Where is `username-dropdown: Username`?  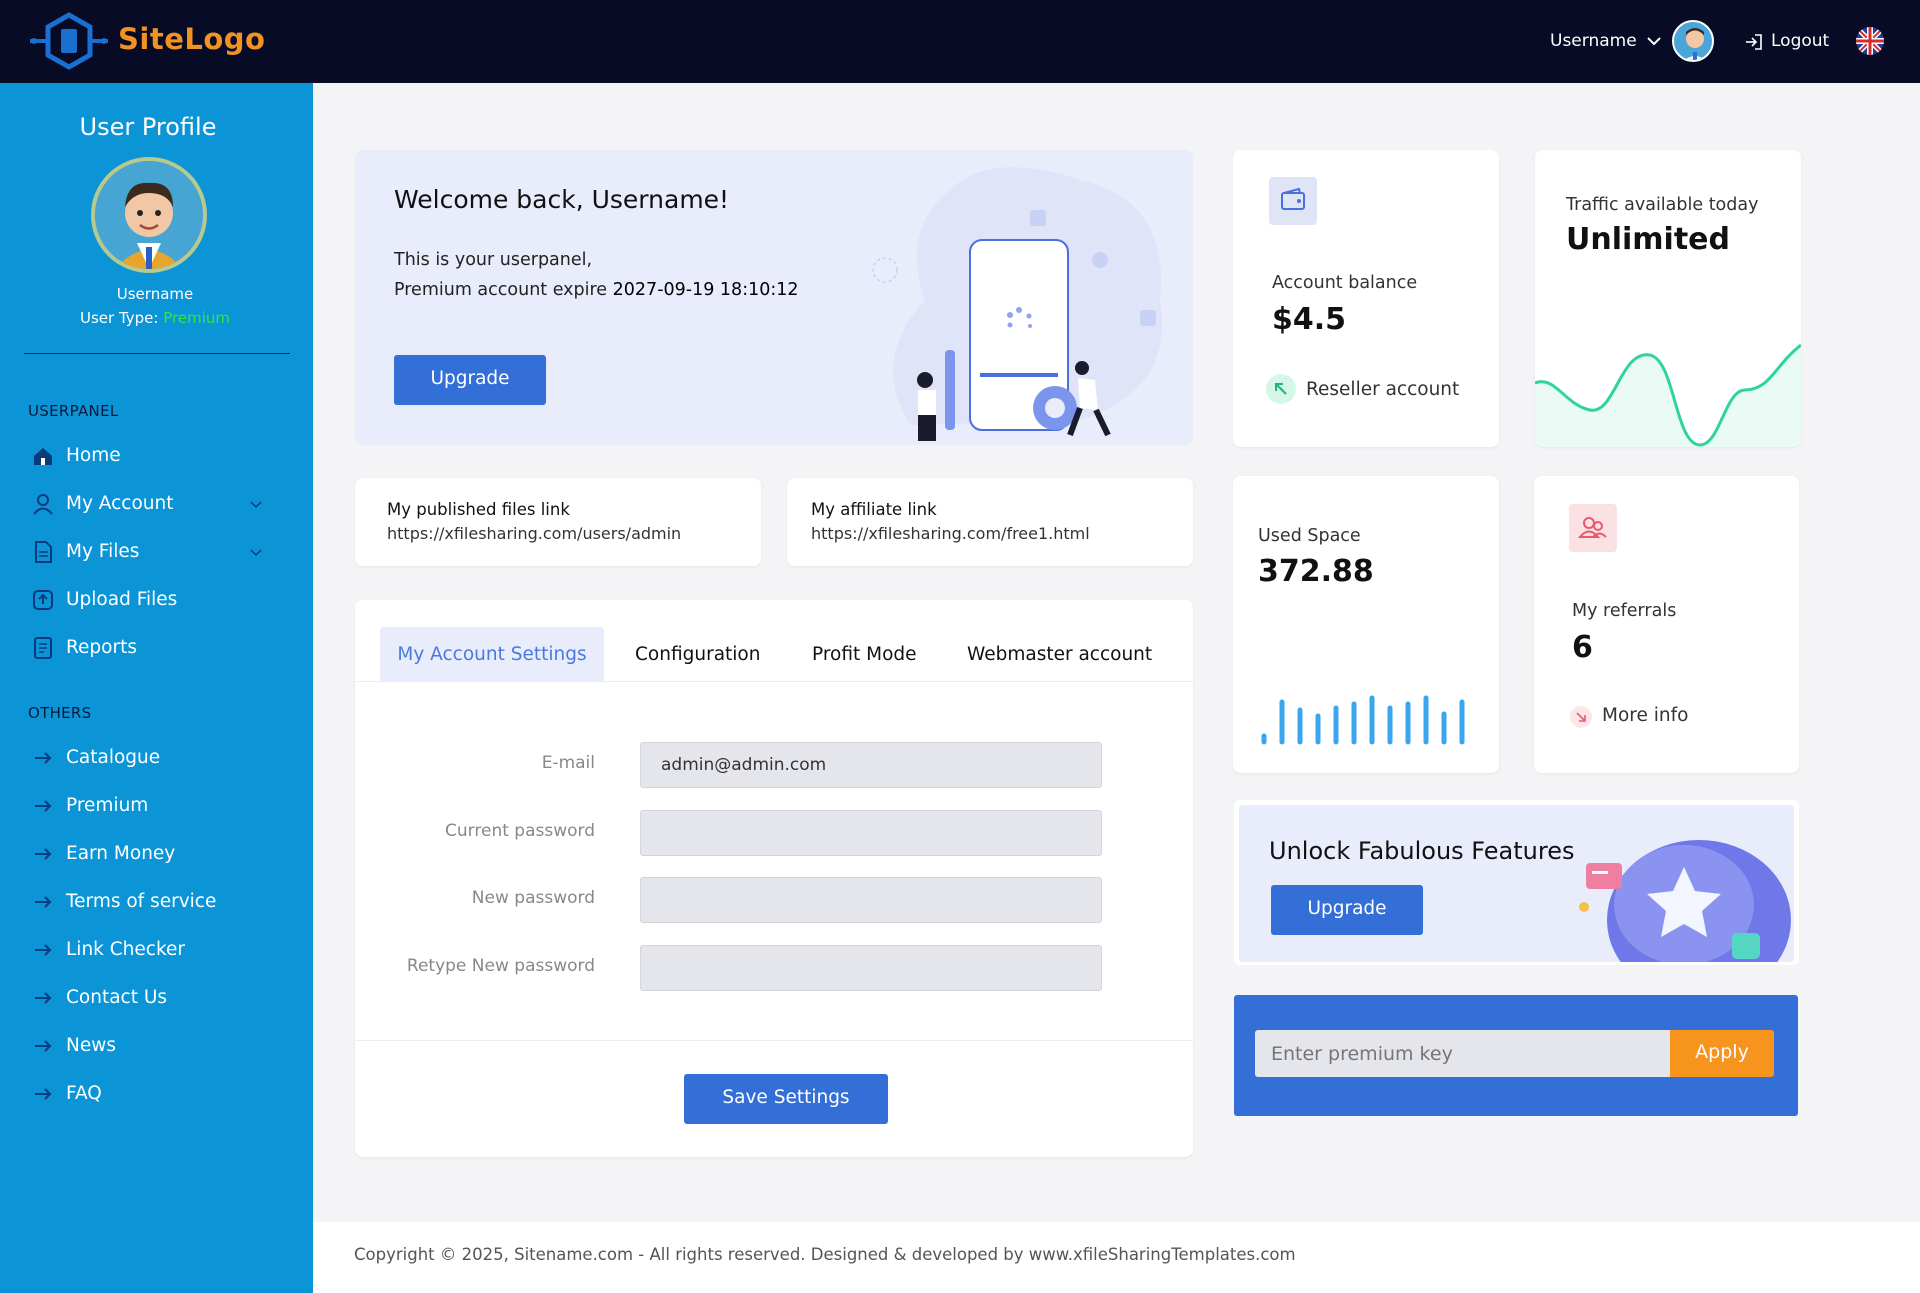 username-dropdown: Username is located at coordinates (1593, 41).